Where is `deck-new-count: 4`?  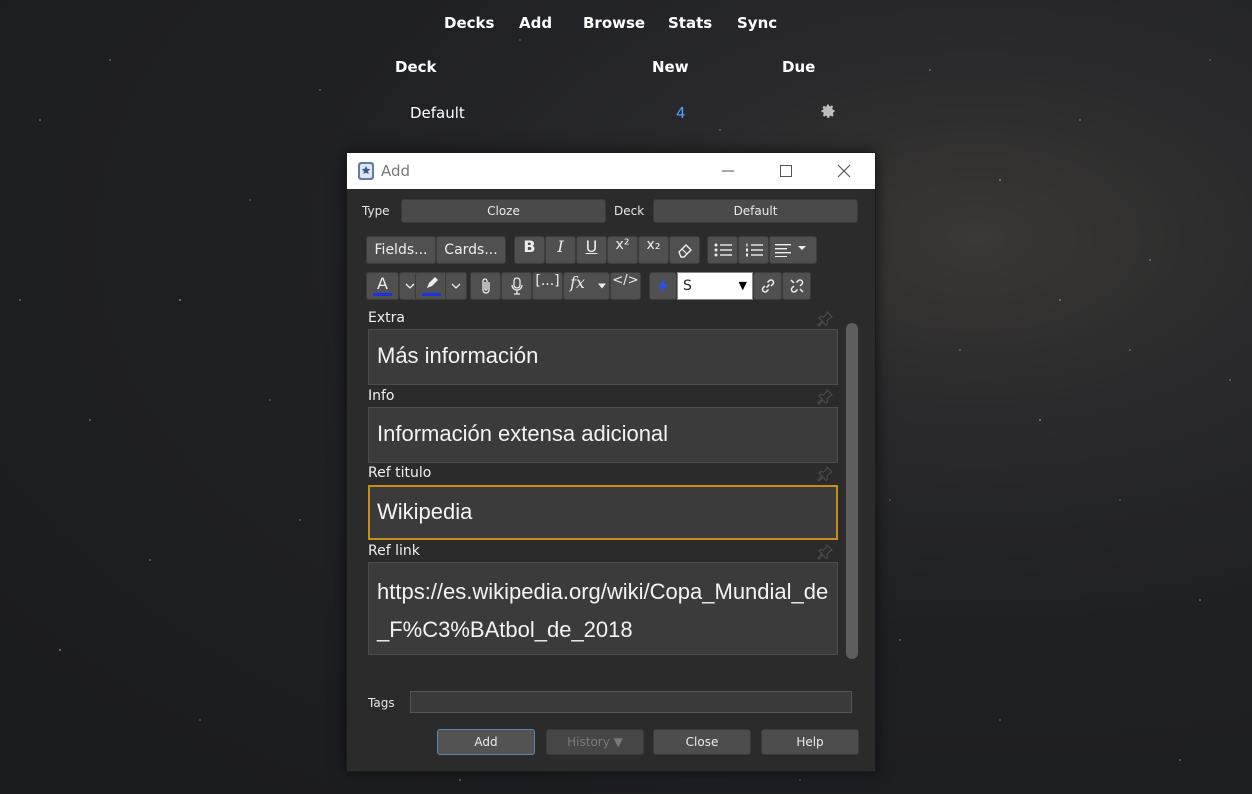 deck-new-count: 4 is located at coordinates (681, 113).